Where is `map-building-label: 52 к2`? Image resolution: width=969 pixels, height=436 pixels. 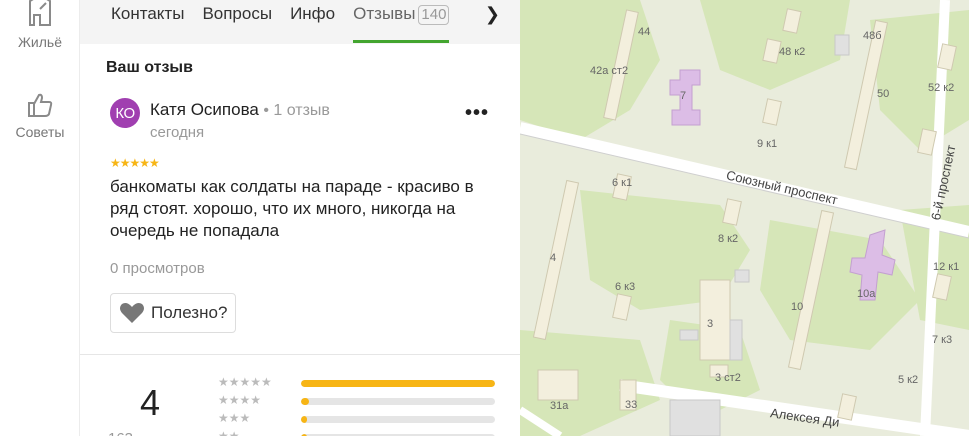 map-building-label: 52 к2 is located at coordinates (941, 88).